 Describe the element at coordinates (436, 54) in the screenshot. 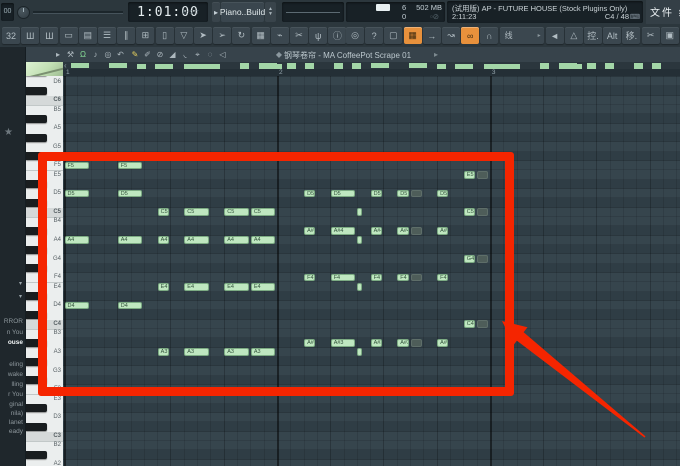

I see `title-arrow-icon: ▸` at that location.